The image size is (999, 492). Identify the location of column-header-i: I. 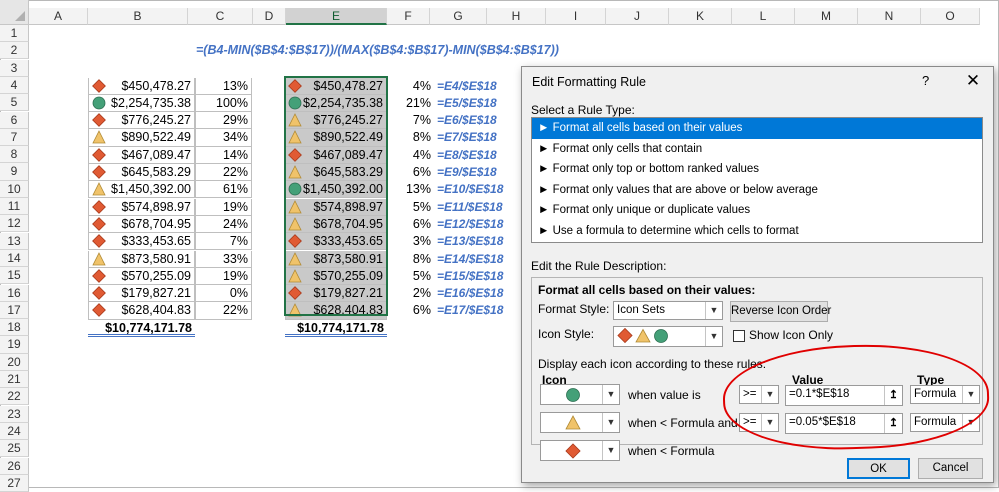
(576, 16).